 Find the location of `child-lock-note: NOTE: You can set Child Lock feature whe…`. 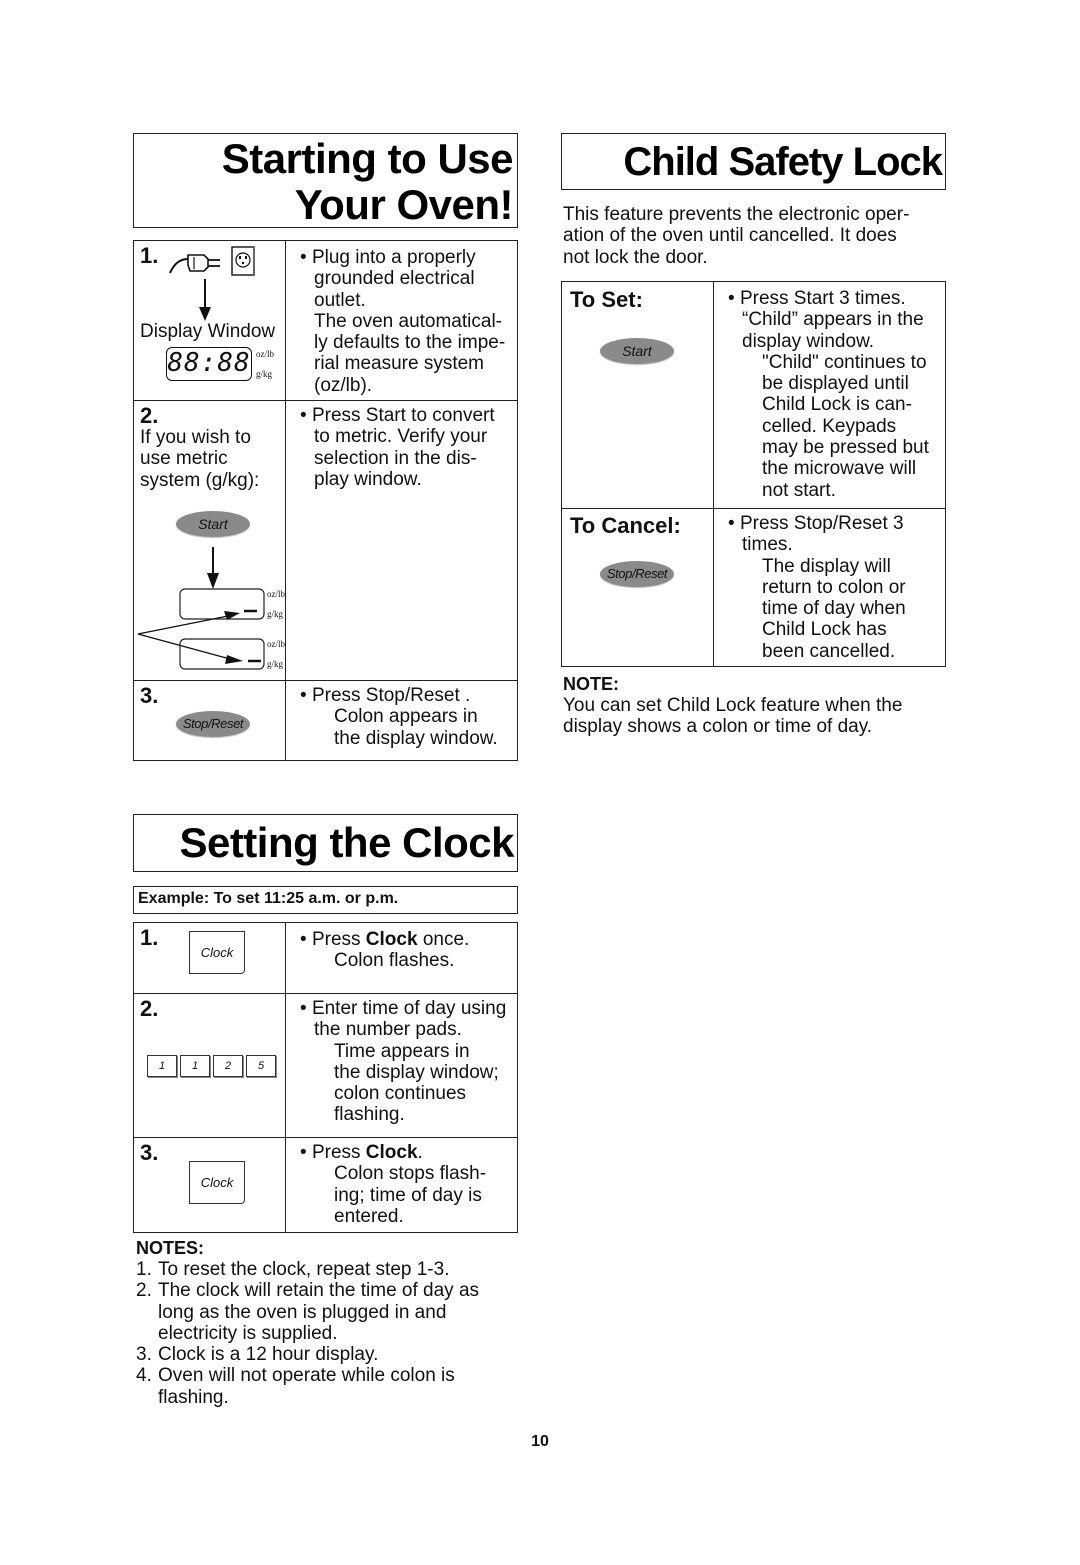

child-lock-note: NOTE: You can set Child Lock feature whe… is located at coordinates (758, 706).